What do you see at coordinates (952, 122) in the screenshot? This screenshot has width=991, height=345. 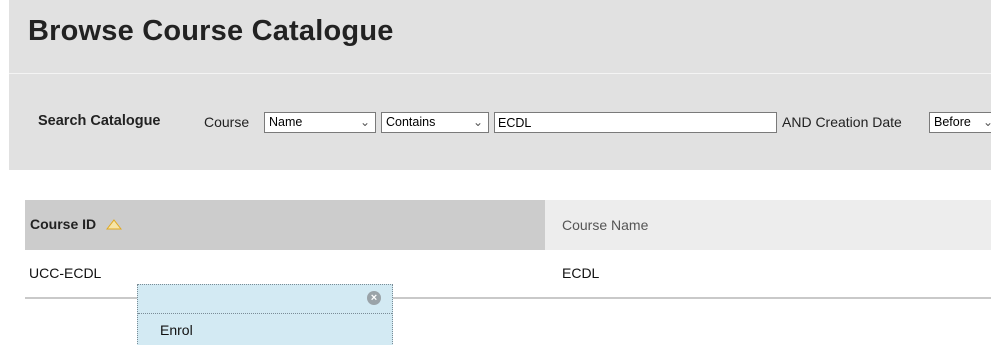 I see `creation-date-value: Before` at bounding box center [952, 122].